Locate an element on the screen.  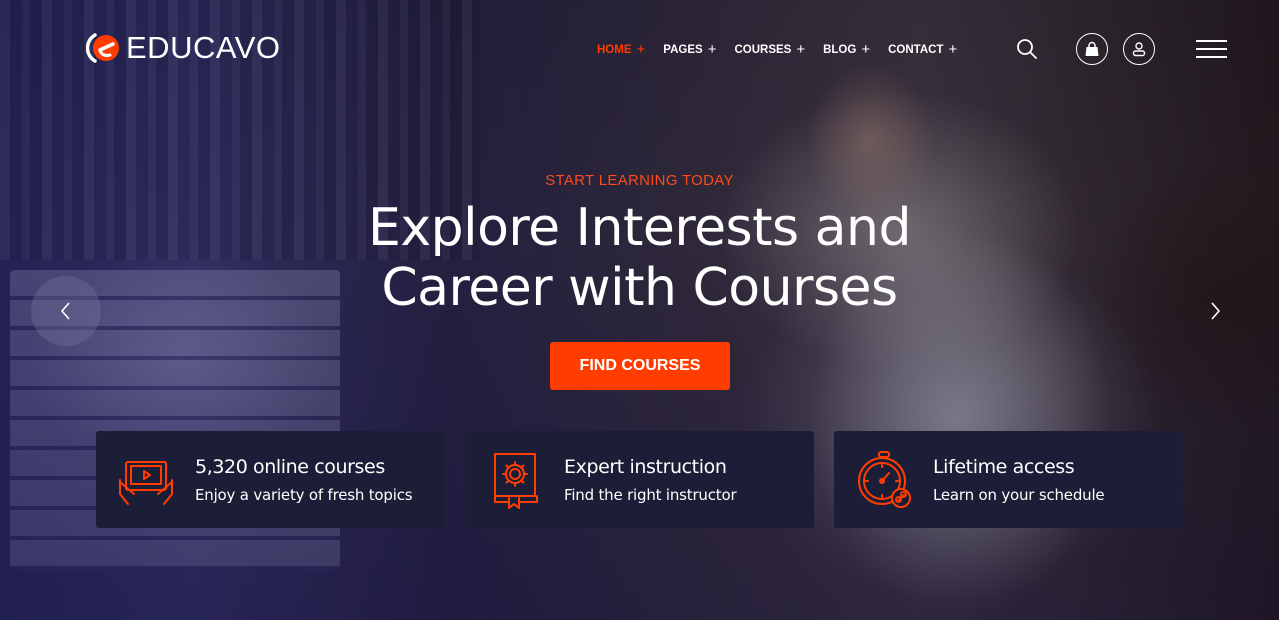
nav-item-courses: COURSES + is located at coordinates (769, 49).